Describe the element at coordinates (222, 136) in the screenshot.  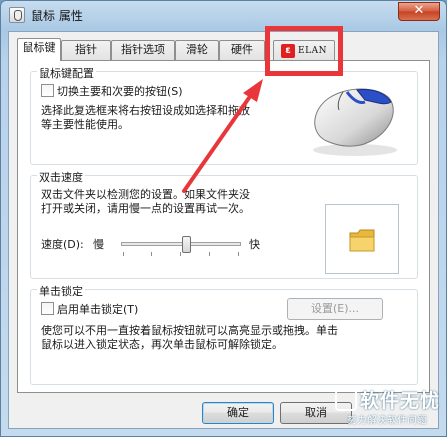
I see `annotation-arrow` at that location.